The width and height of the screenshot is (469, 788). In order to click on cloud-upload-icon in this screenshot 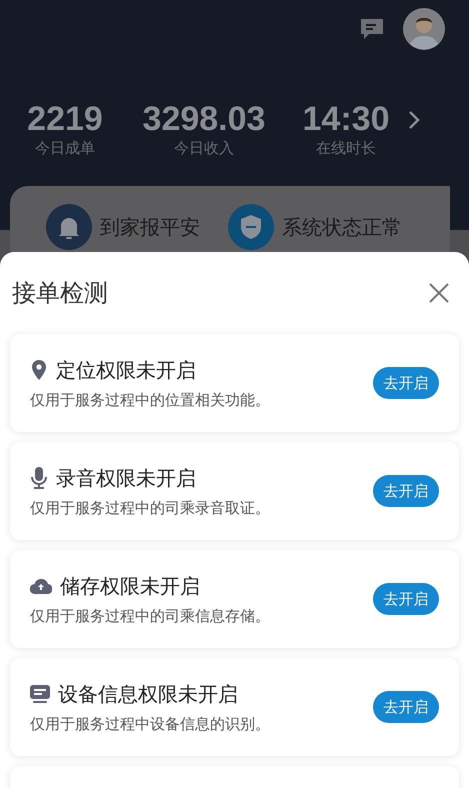, I will do `click(41, 586)`.